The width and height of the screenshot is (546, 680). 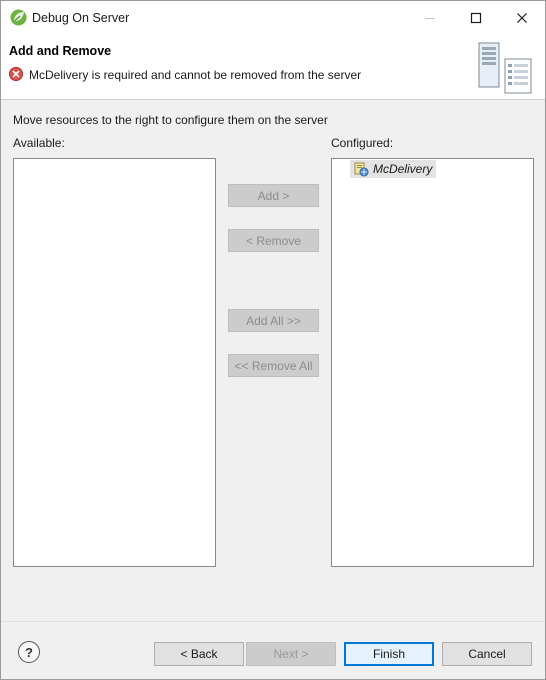 I want to click on remove-button: < Remove, so click(x=273, y=240).